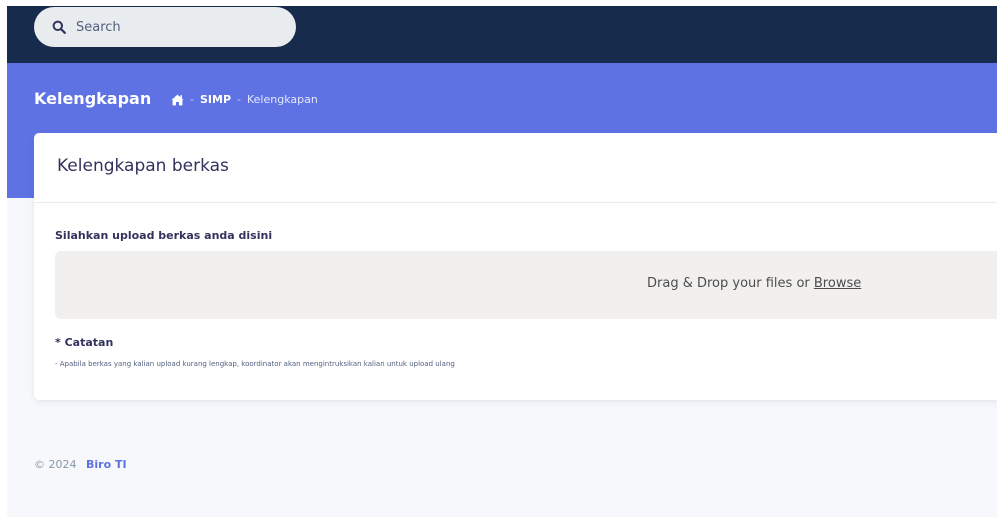 Image resolution: width=997 pixels, height=517 pixels. I want to click on browse-link: Browse, so click(837, 283).